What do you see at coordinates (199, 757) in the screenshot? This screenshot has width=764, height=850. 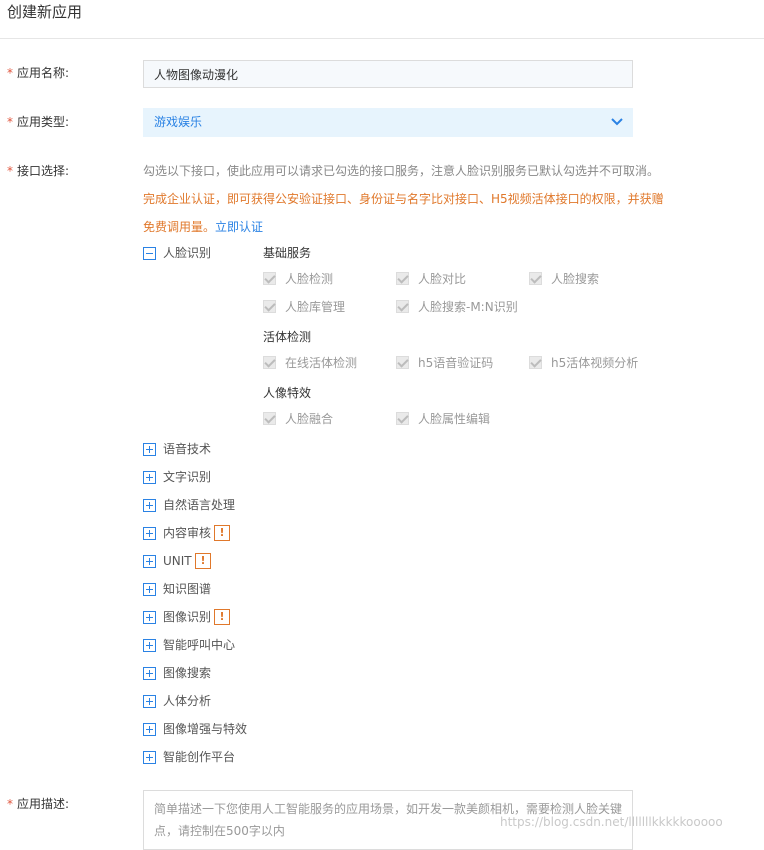 I see `category-creation-platform: 智能创作平台` at bounding box center [199, 757].